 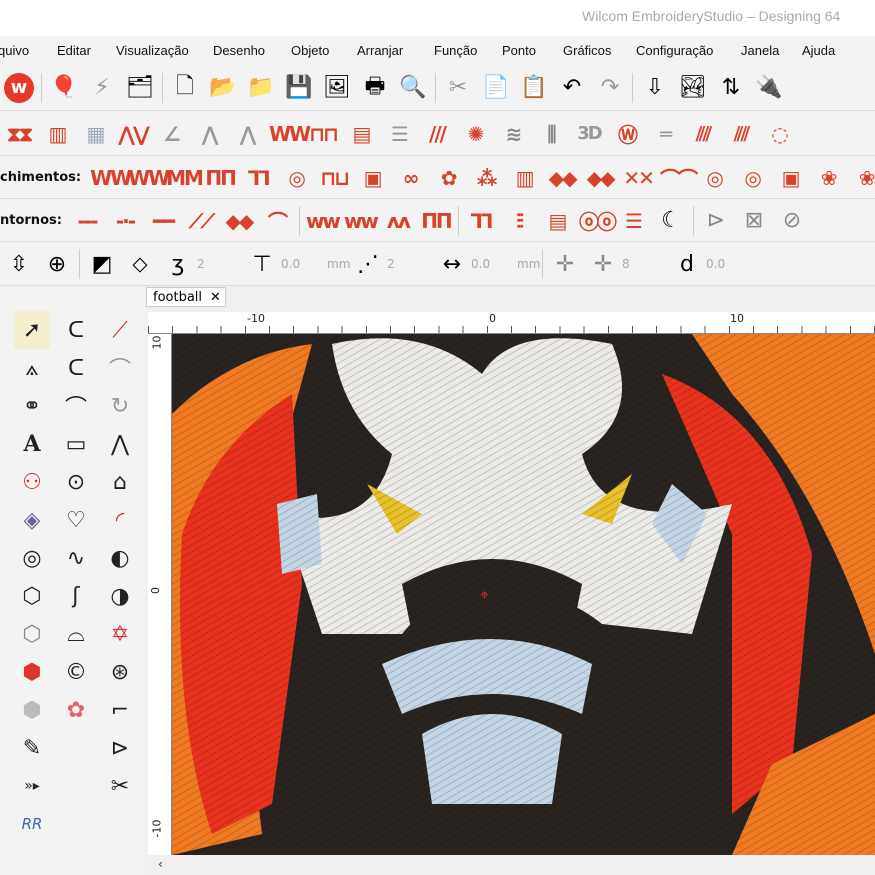 I want to click on team-names-icon: ⚇, so click(x=32, y=482).